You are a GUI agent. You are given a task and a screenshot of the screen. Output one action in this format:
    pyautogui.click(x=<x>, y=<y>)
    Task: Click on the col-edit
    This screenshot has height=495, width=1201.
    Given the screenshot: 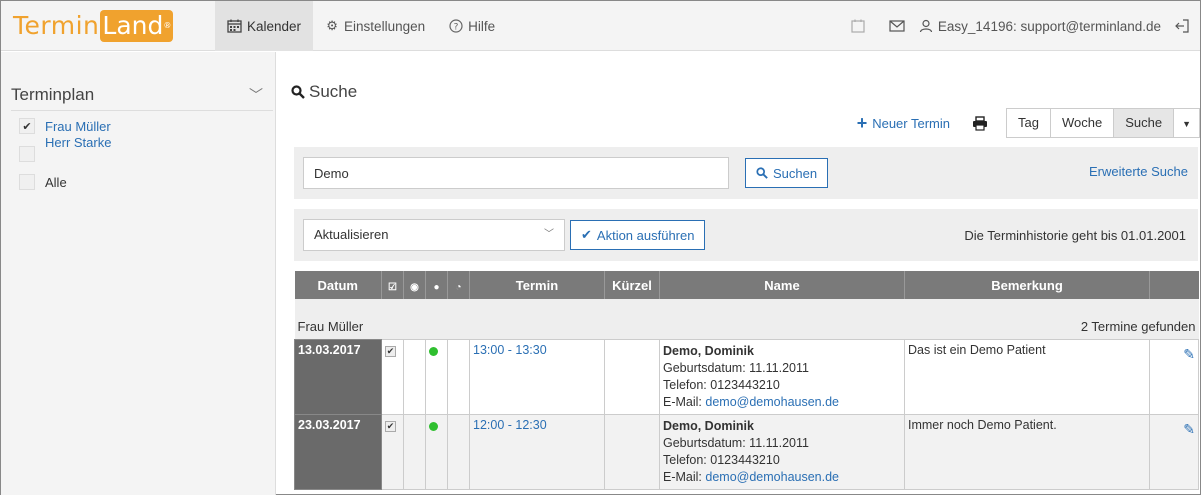 What is the action you would take?
    pyautogui.click(x=1174, y=285)
    